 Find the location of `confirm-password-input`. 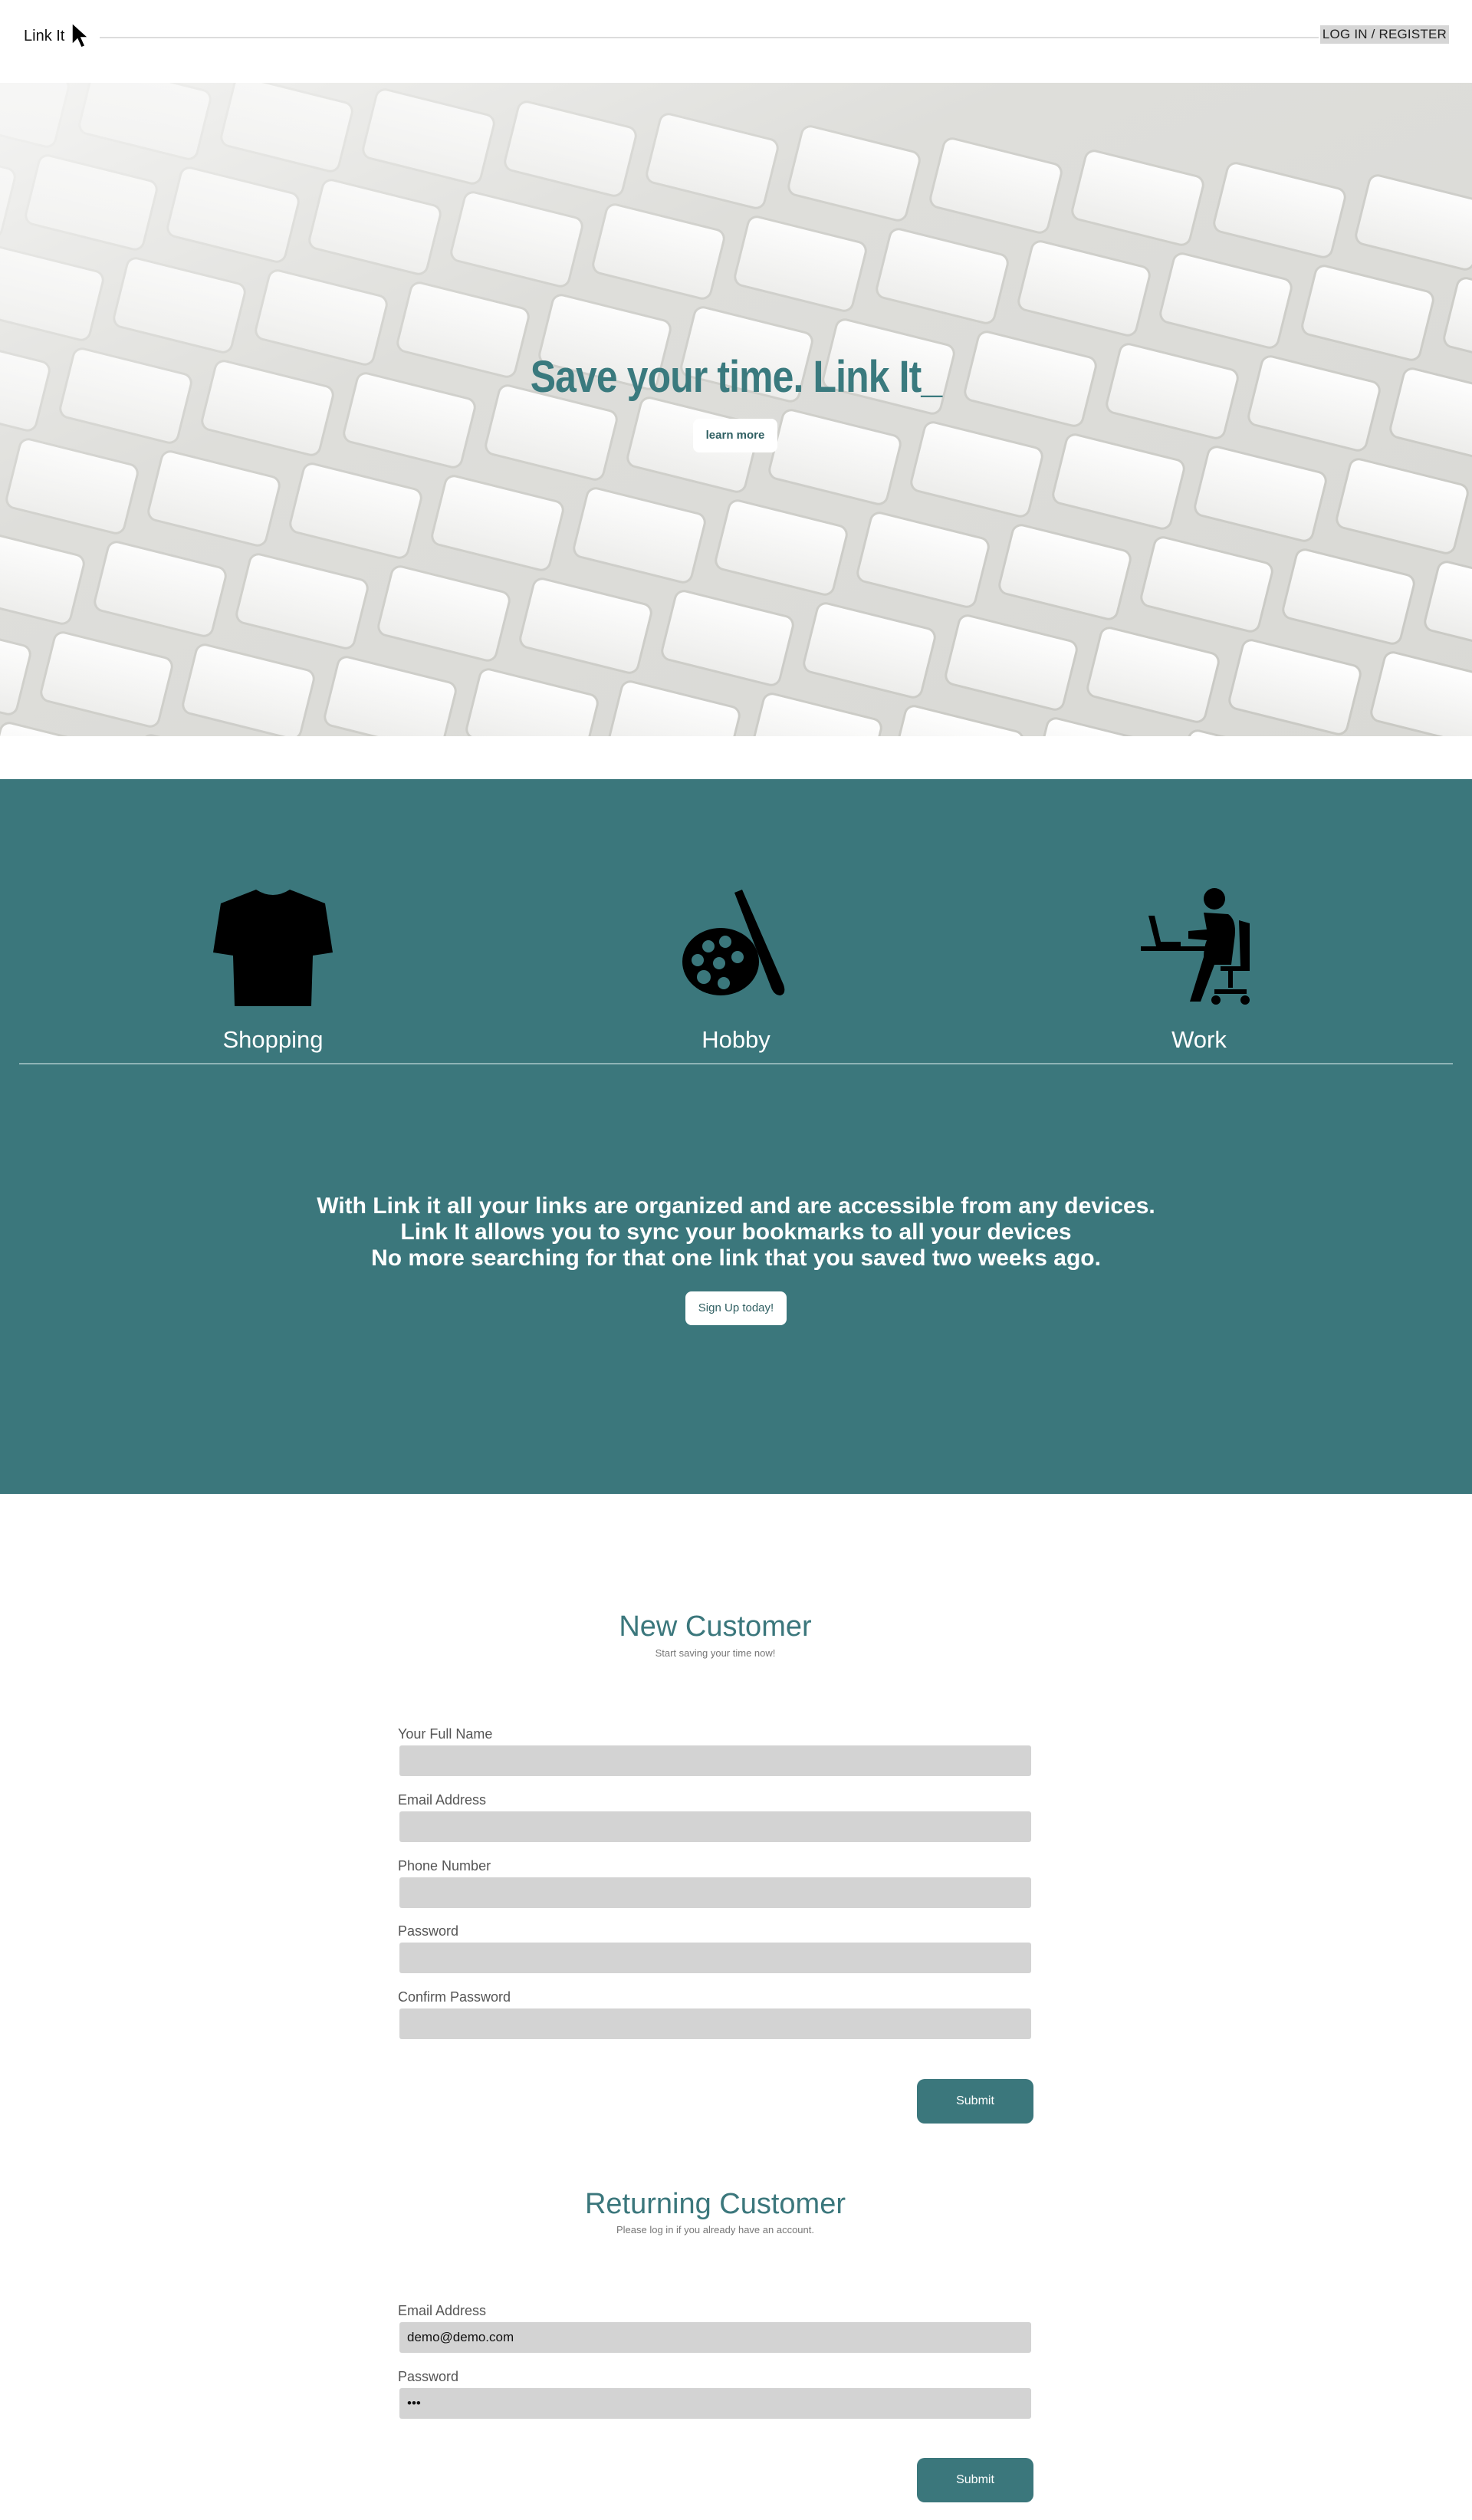

confirm-password-input is located at coordinates (715, 2023).